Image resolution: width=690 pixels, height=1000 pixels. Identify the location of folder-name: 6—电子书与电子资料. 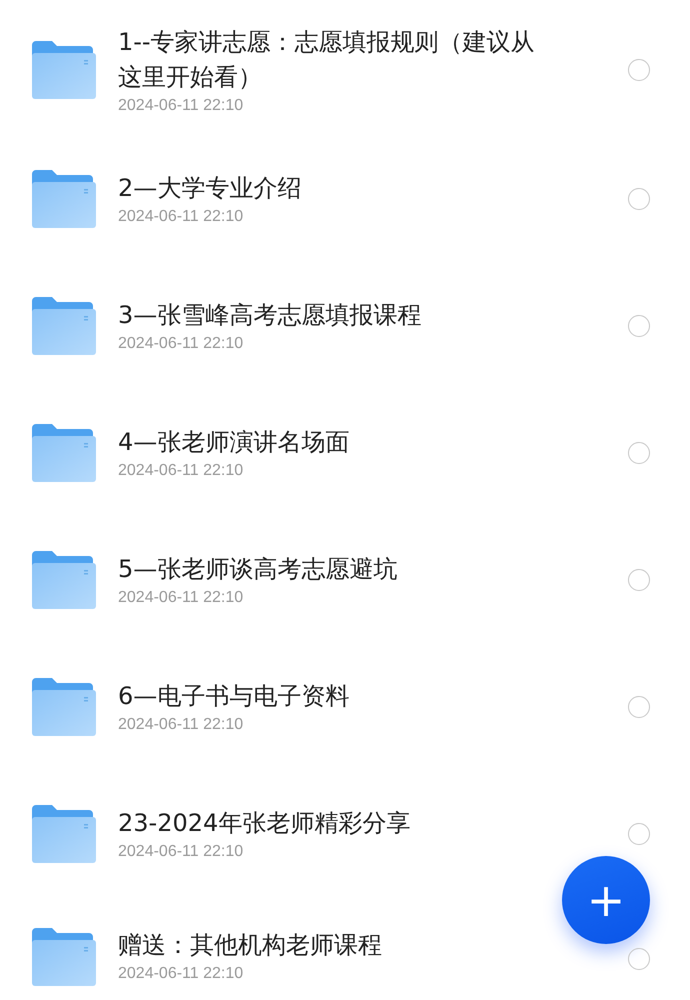
(234, 696).